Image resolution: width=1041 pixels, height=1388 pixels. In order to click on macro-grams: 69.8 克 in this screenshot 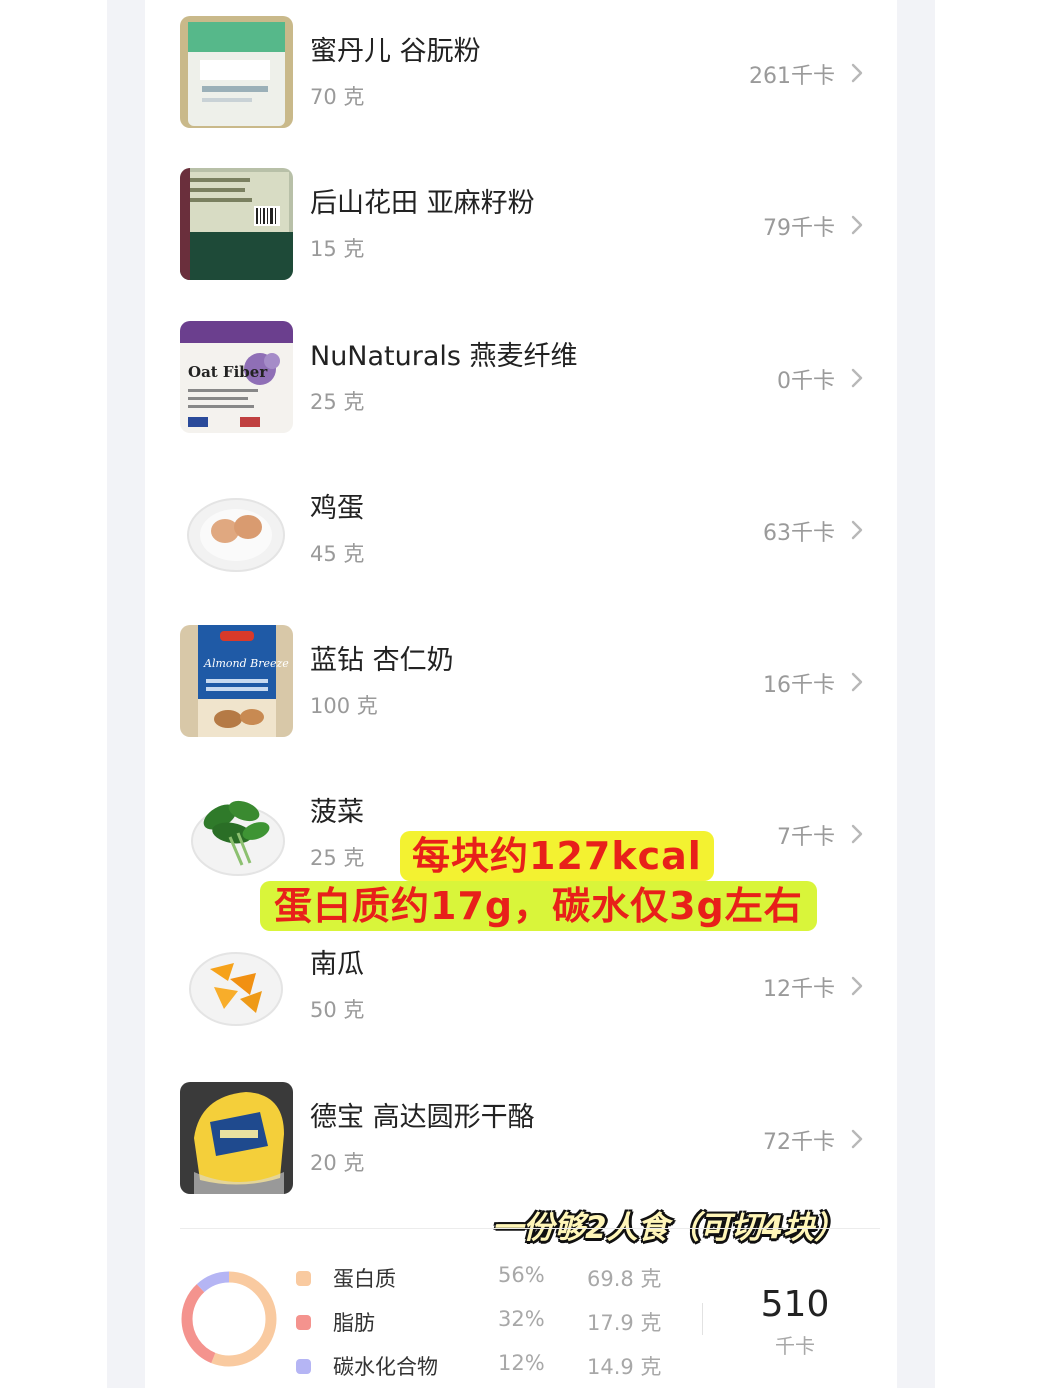, I will do `click(624, 1279)`.